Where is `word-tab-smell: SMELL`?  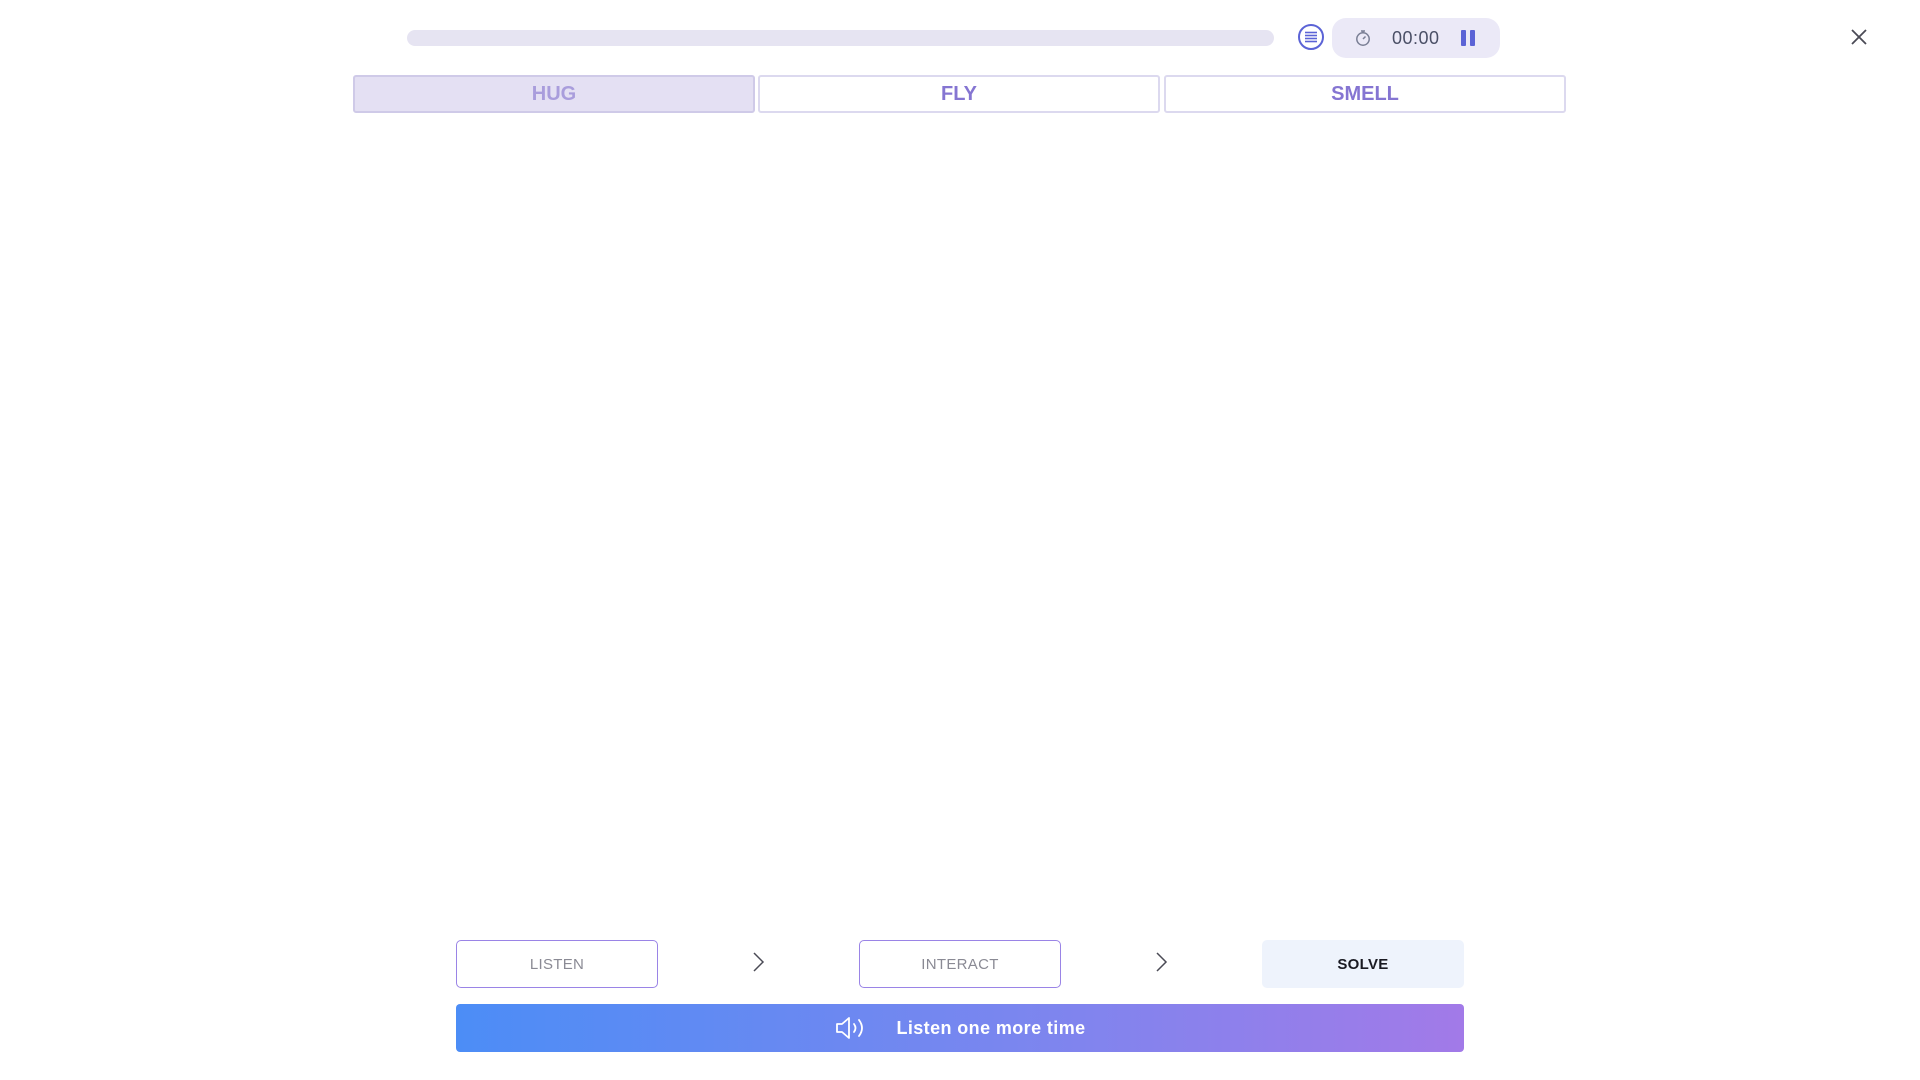
word-tab-smell: SMELL is located at coordinates (1365, 94).